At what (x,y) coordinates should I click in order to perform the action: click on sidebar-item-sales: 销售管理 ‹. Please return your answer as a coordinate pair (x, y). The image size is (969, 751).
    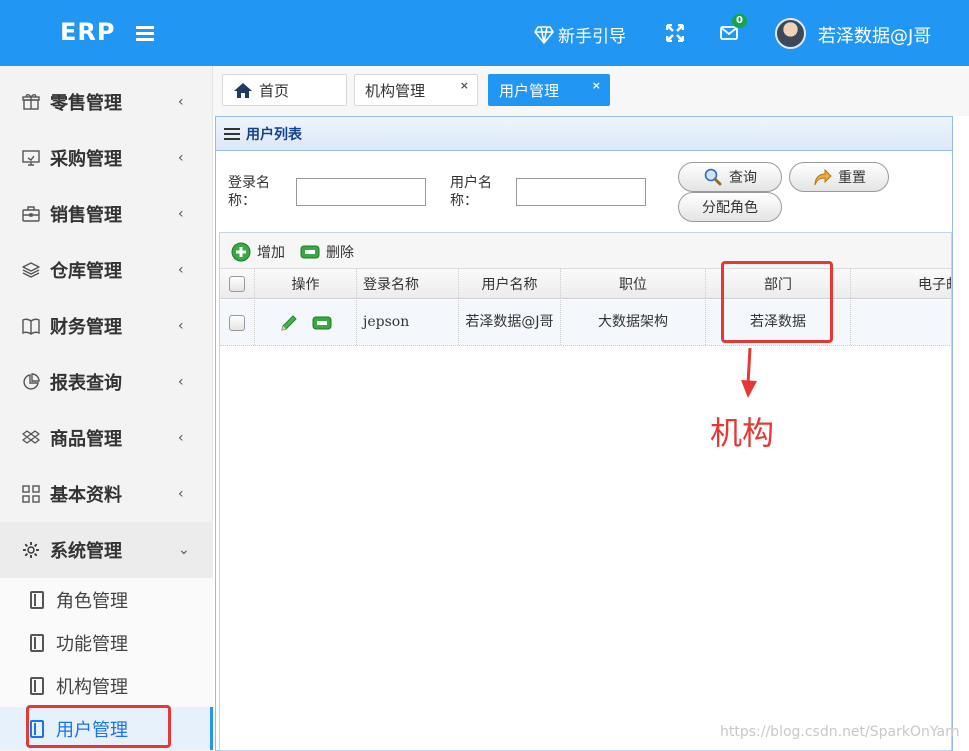
    Looking at the image, I should click on (106, 214).